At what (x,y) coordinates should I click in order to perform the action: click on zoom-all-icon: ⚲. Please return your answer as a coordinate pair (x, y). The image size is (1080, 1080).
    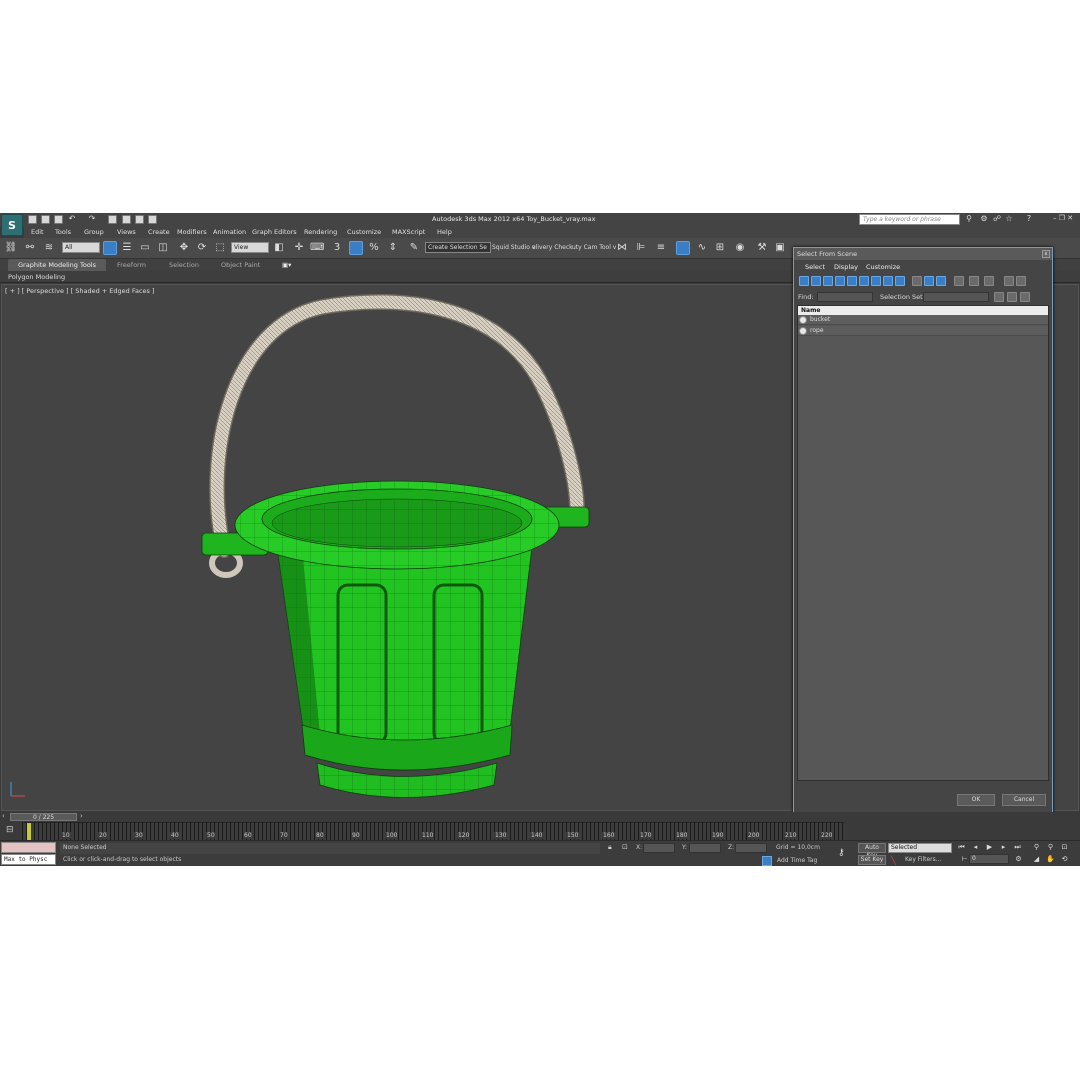
    Looking at the image, I should click on (1050, 847).